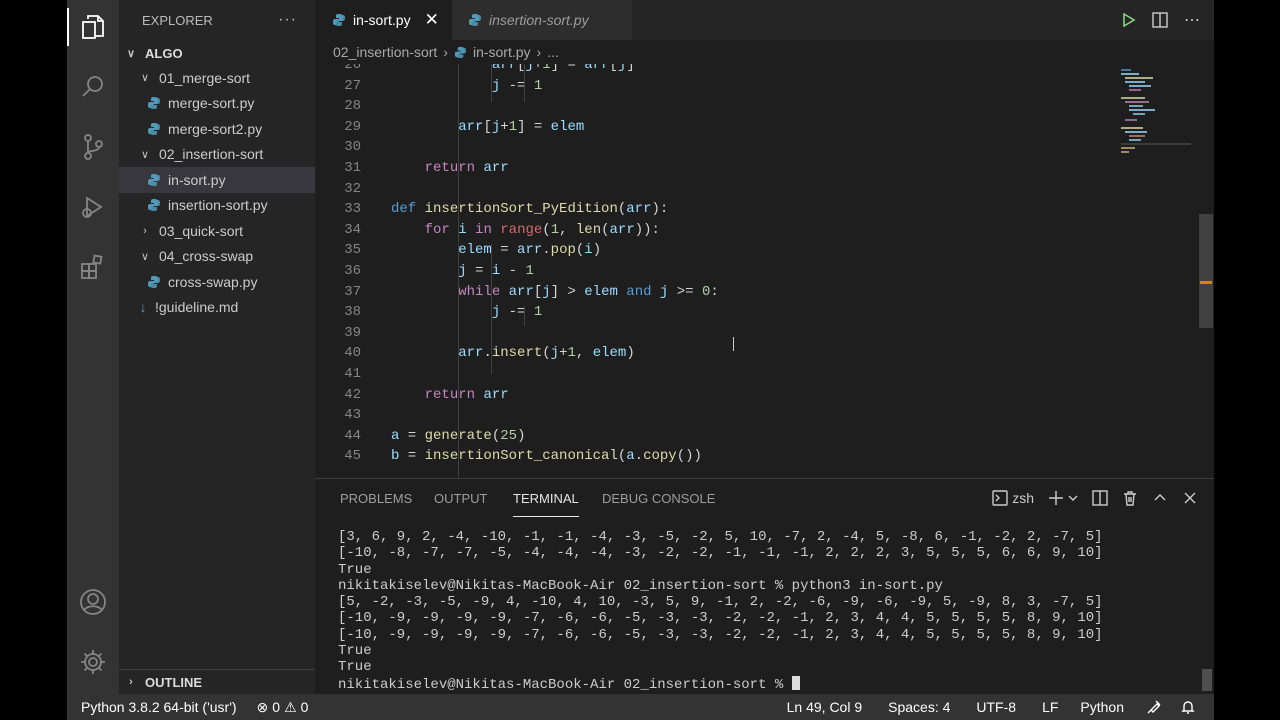 This screenshot has width=1280, height=720. I want to click on line-number: 28, so click(352, 106).